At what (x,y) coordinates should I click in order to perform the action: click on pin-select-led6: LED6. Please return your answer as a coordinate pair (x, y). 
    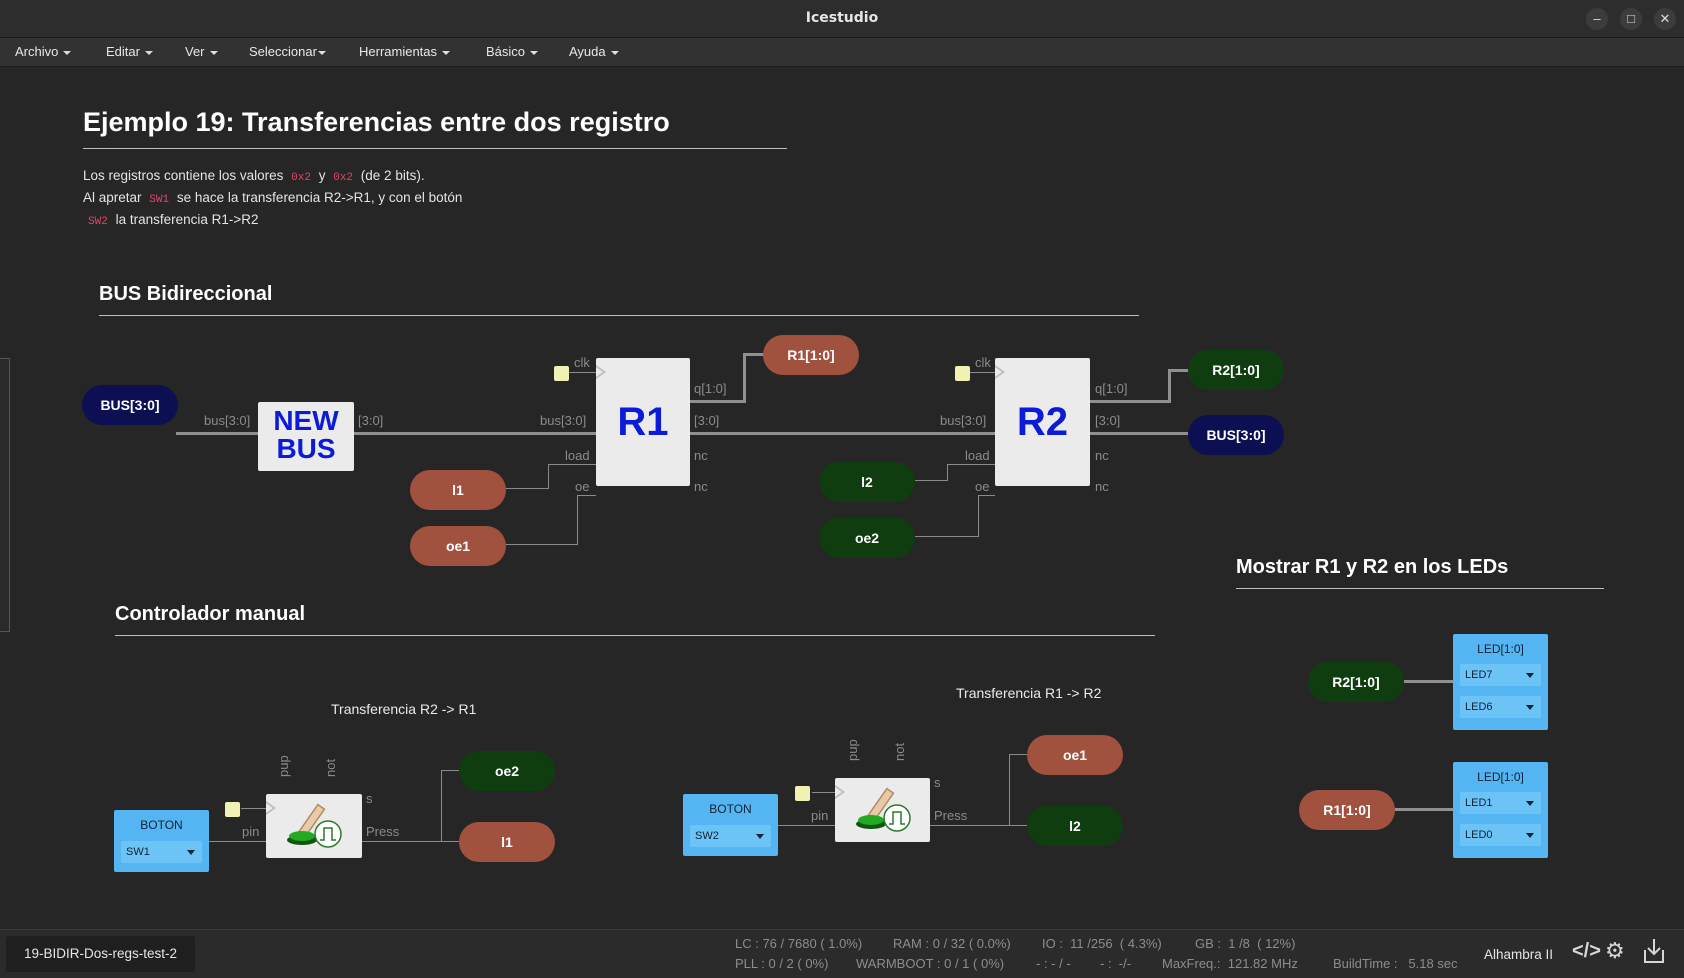
    Looking at the image, I should click on (1500, 707).